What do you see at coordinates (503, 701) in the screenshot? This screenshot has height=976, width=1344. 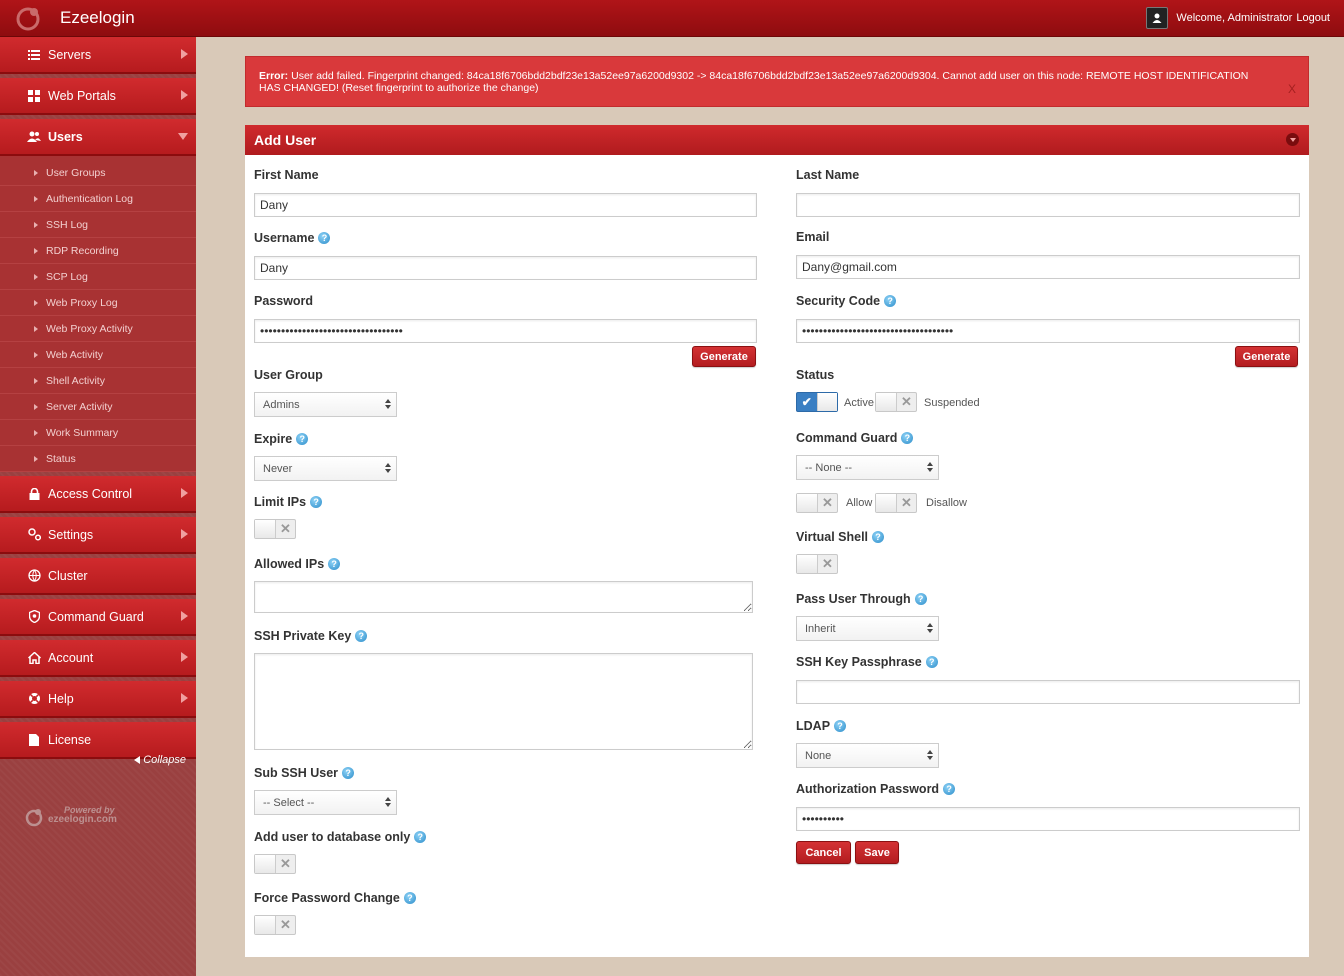 I see `ssh-private-key-textarea` at bounding box center [503, 701].